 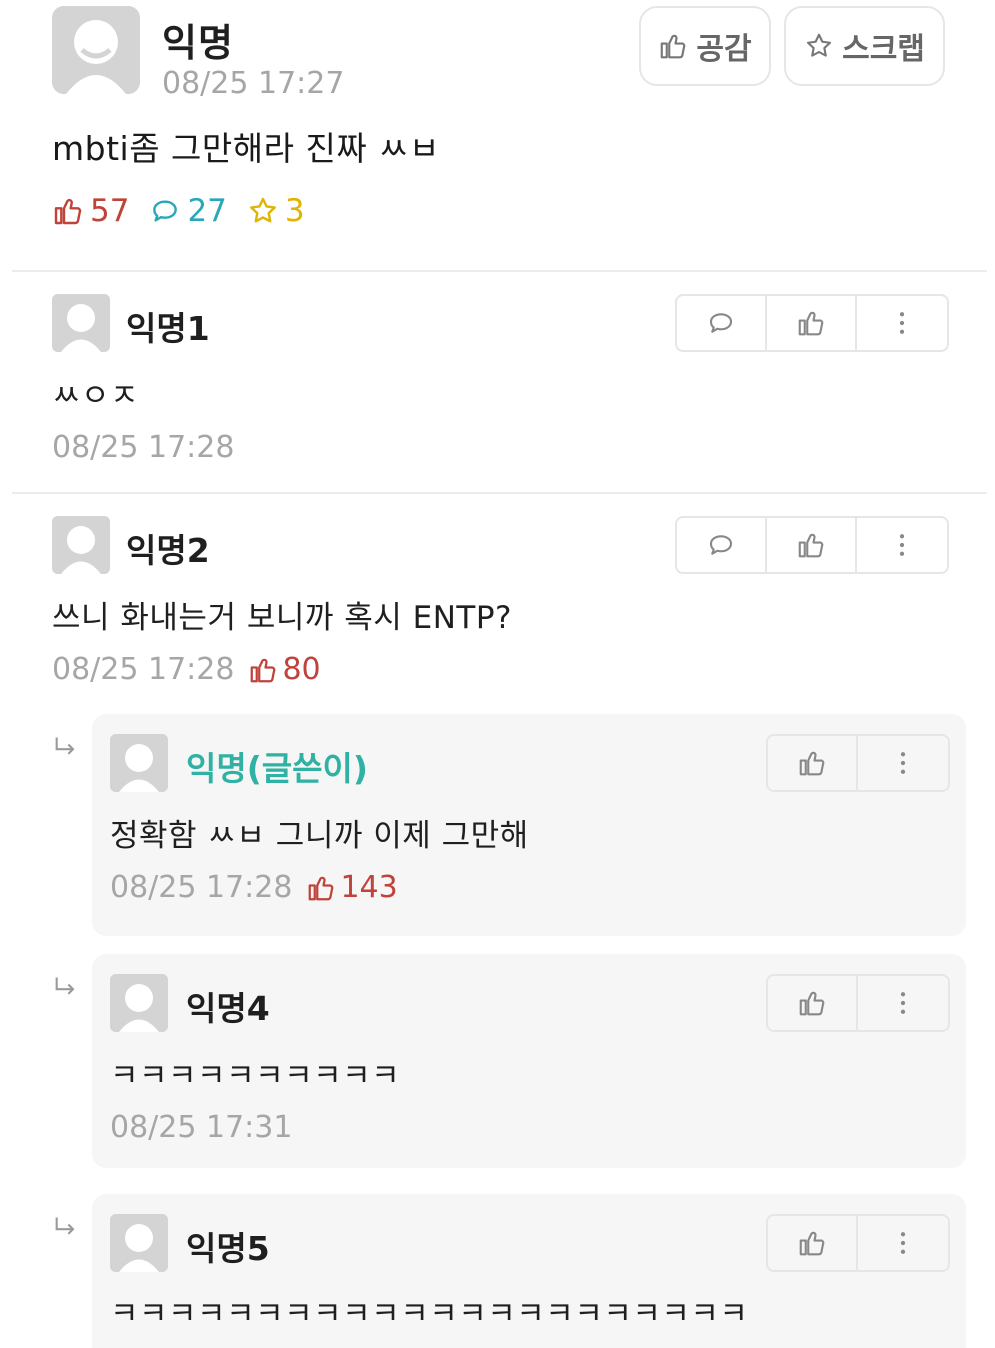 What do you see at coordinates (201, 887) in the screenshot?
I see `reply-time: 08/25 17:28` at bounding box center [201, 887].